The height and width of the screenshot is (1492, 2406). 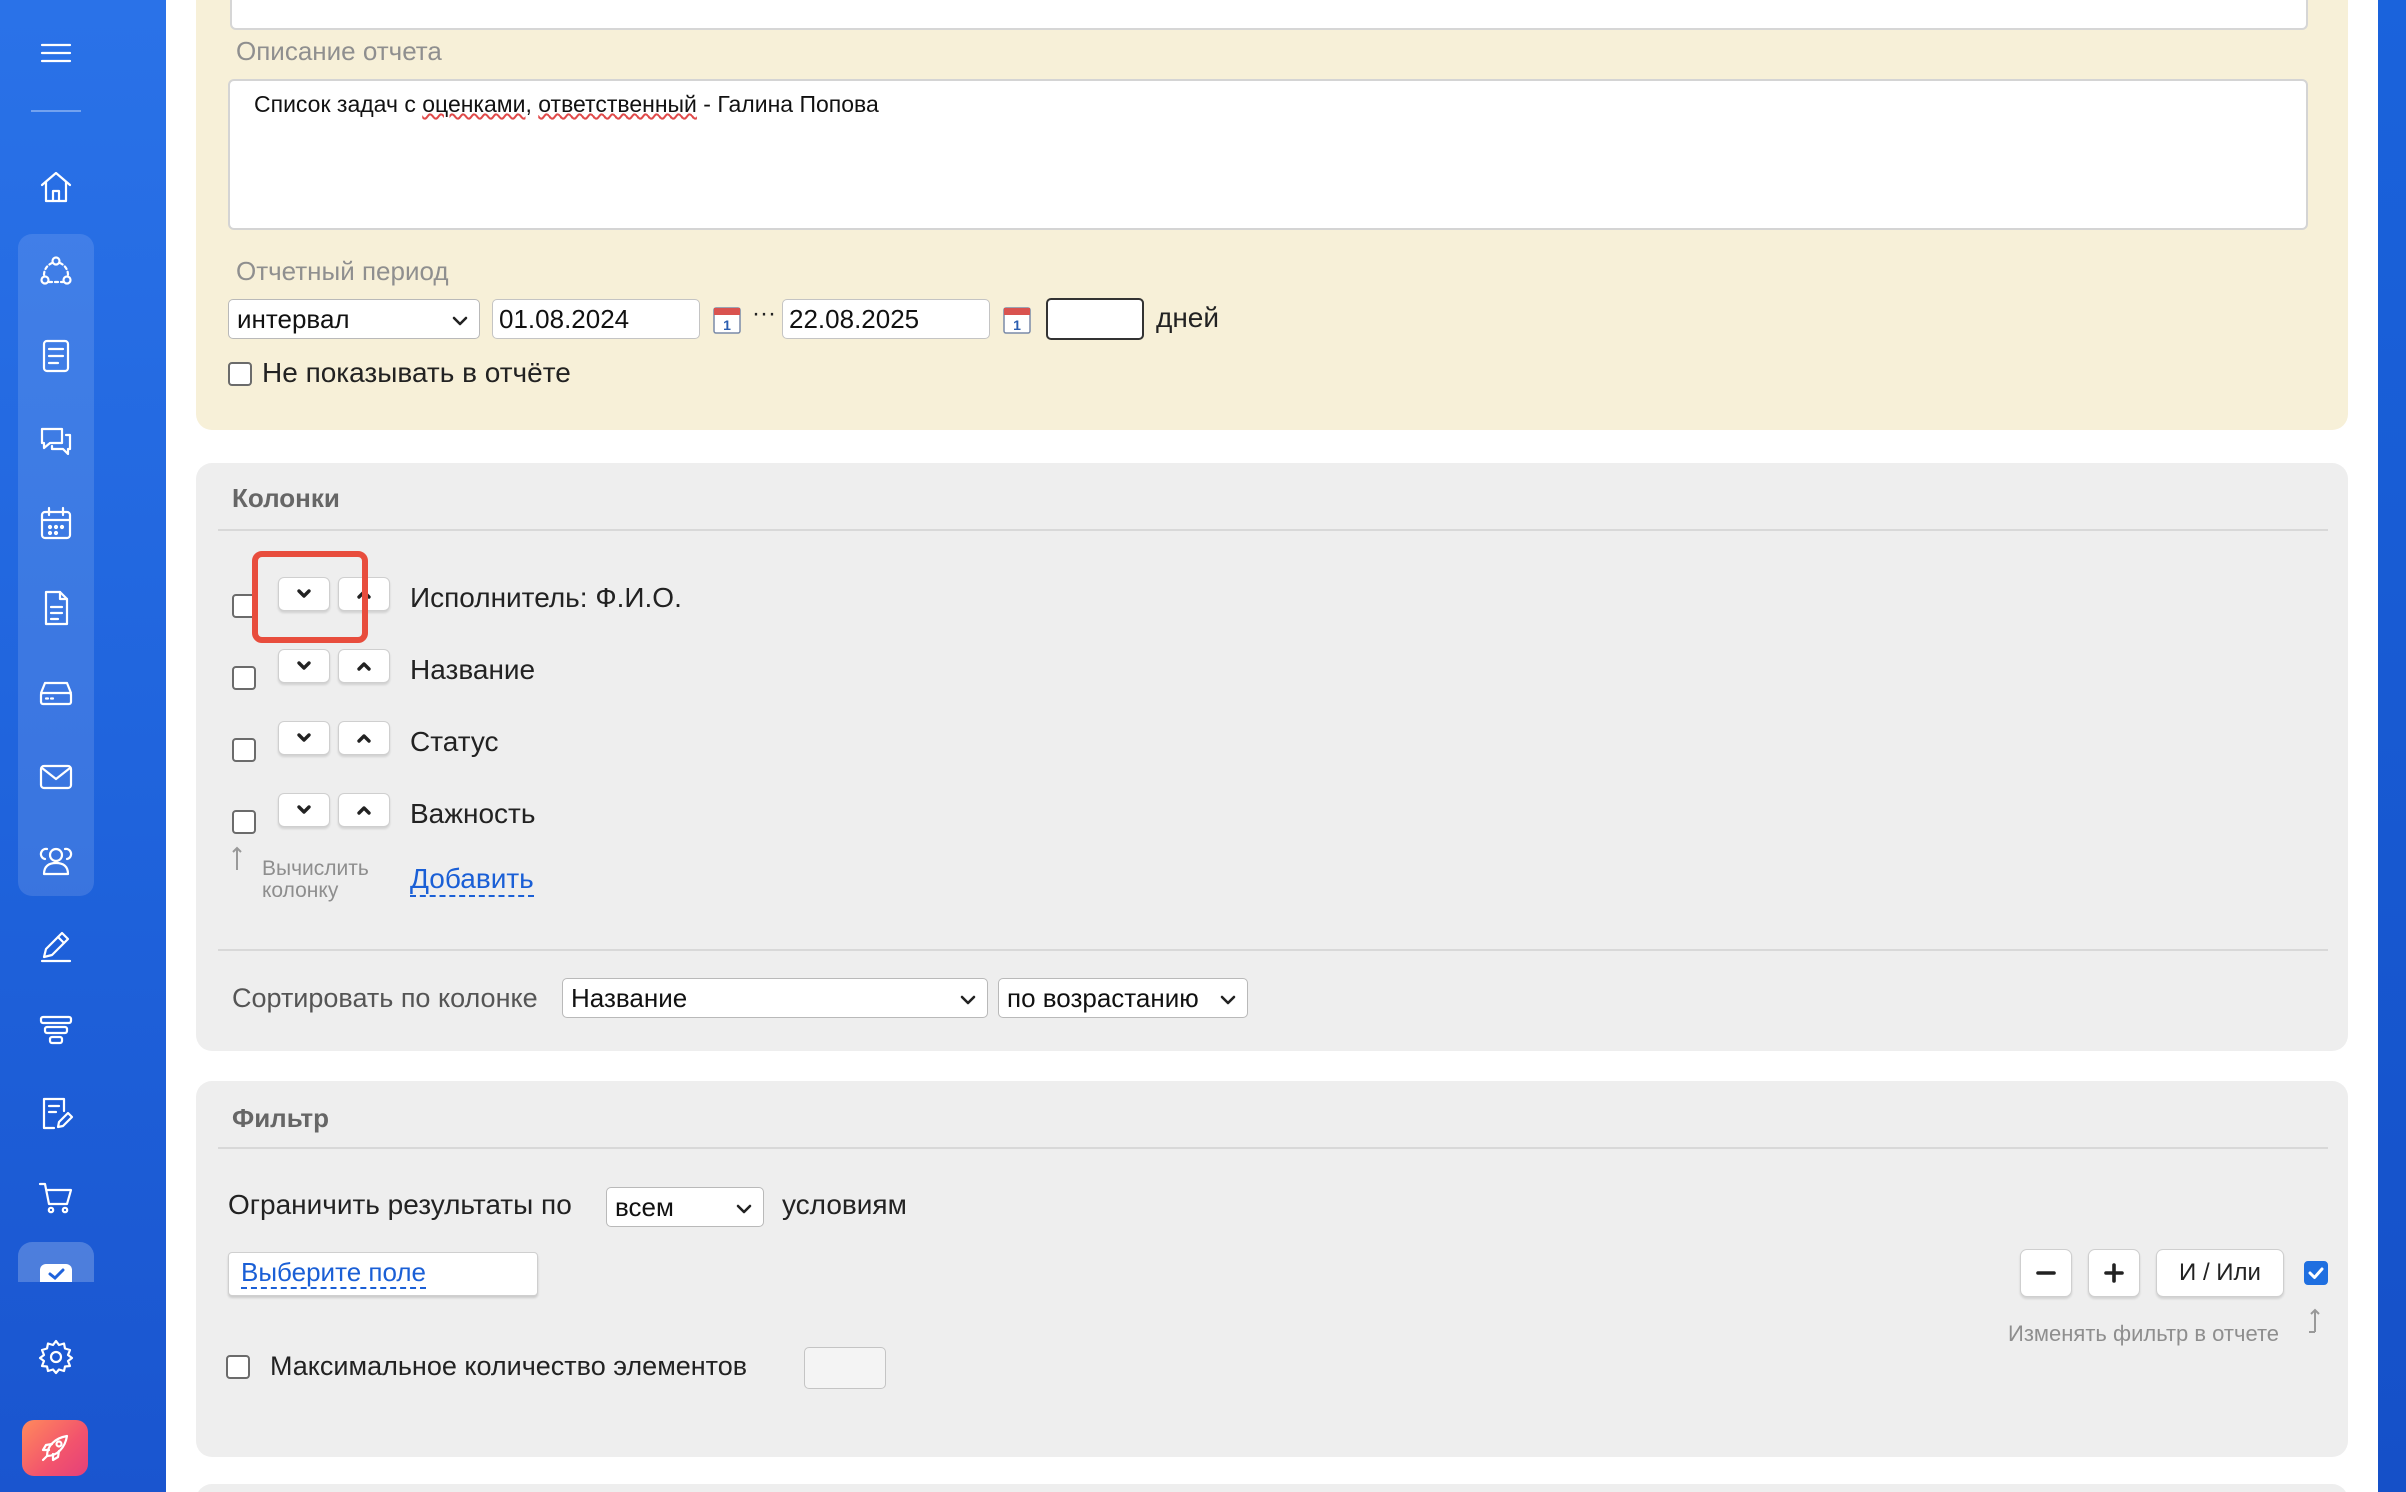 What do you see at coordinates (56, 524) in the screenshot?
I see `calendar-icon` at bounding box center [56, 524].